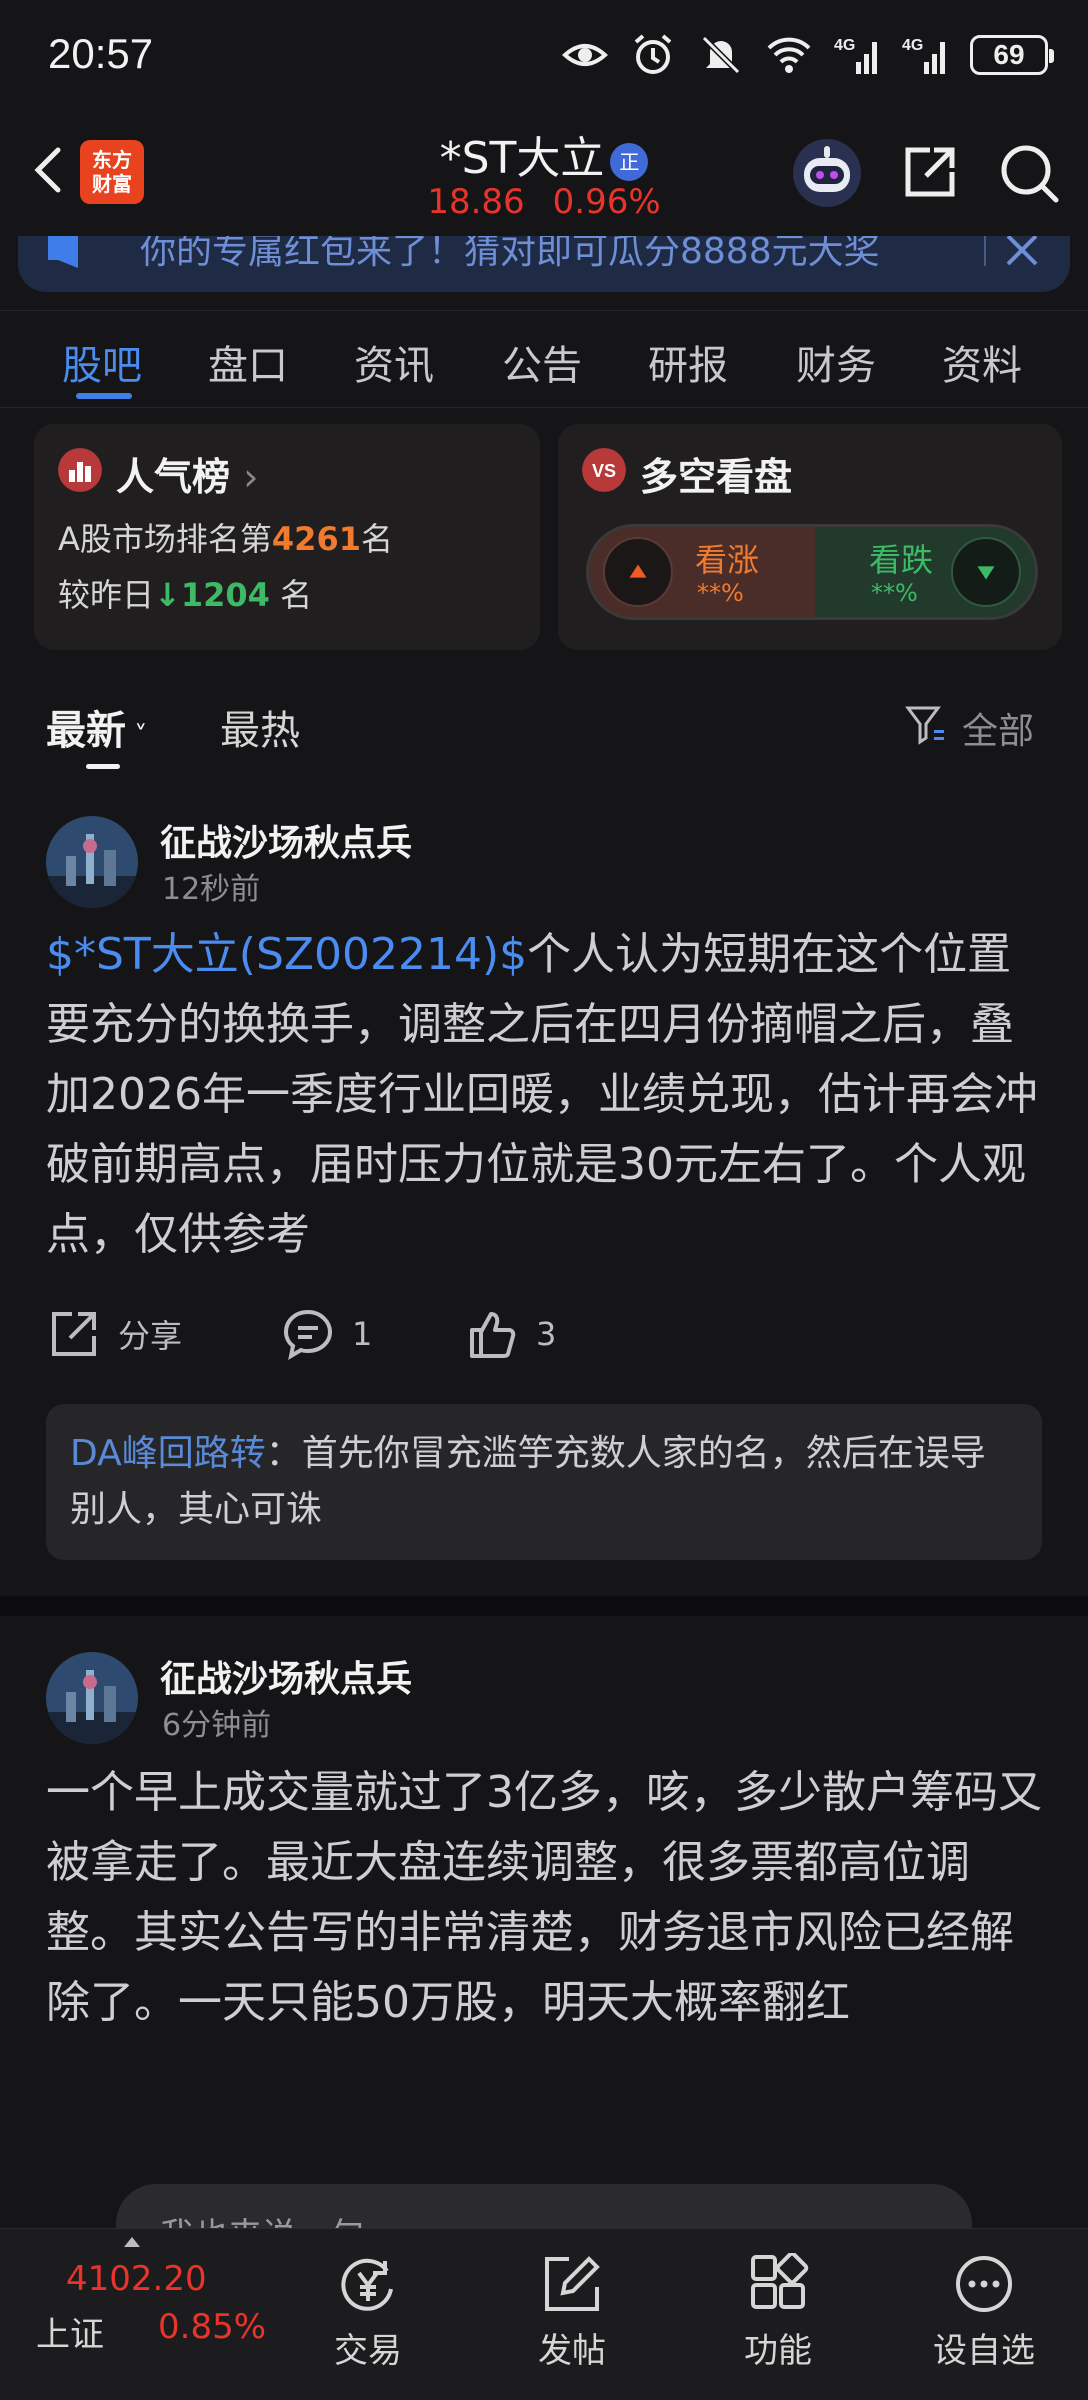  I want to click on tab-news: 资讯, so click(394, 362).